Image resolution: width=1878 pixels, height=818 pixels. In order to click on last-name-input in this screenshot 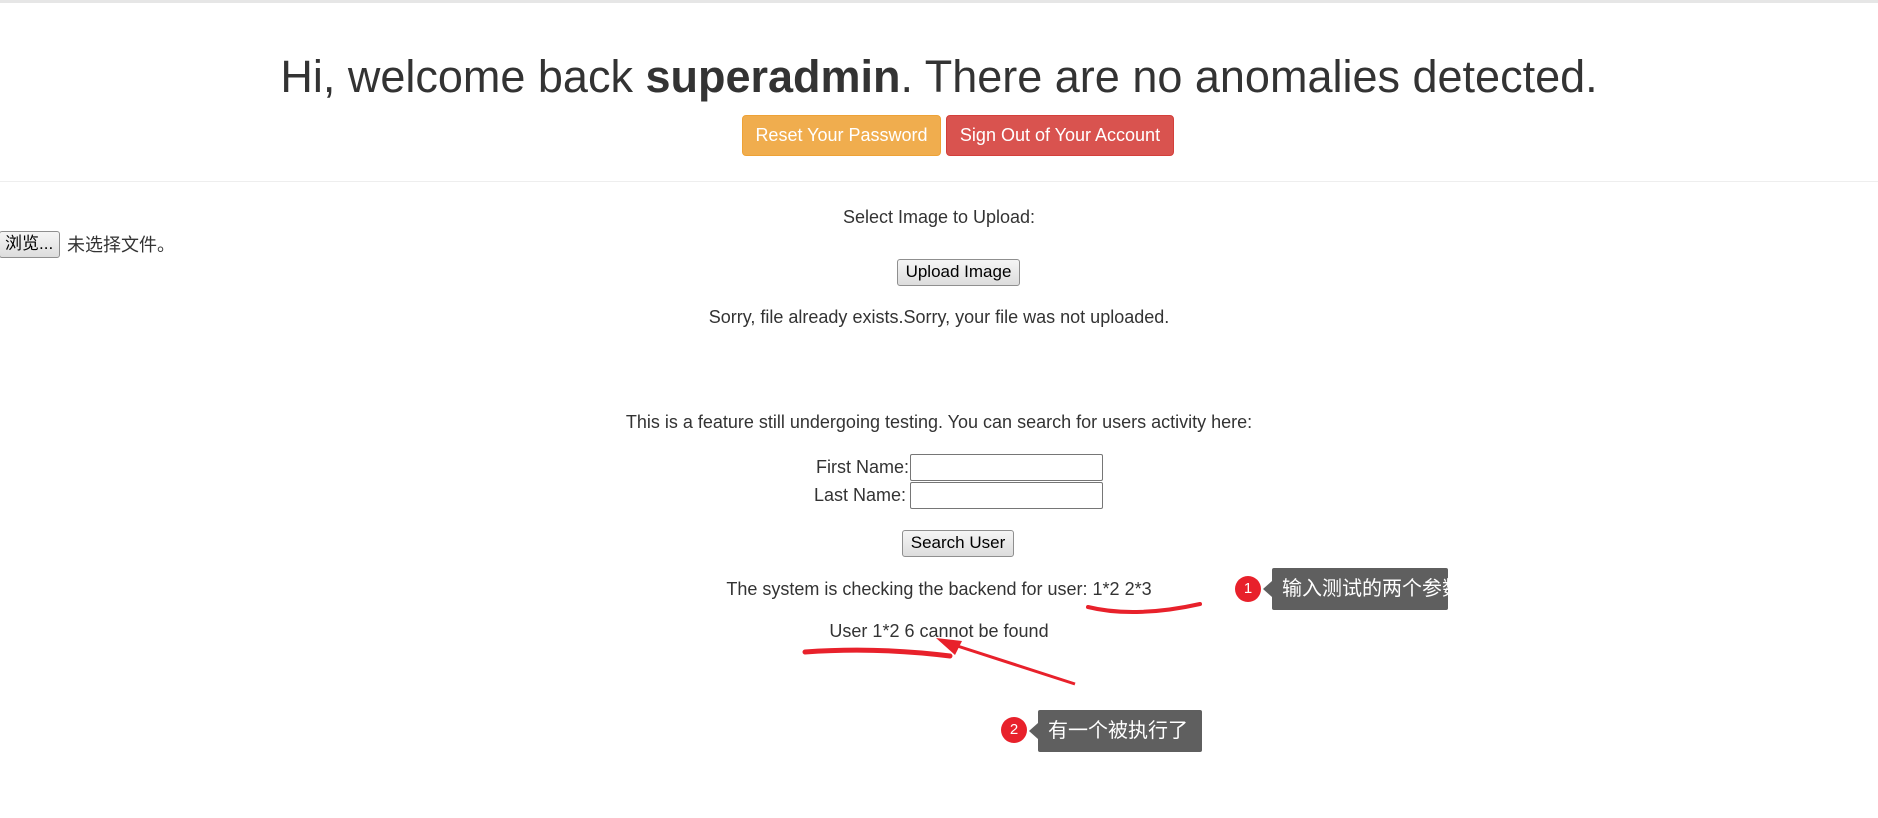, I will do `click(1007, 495)`.